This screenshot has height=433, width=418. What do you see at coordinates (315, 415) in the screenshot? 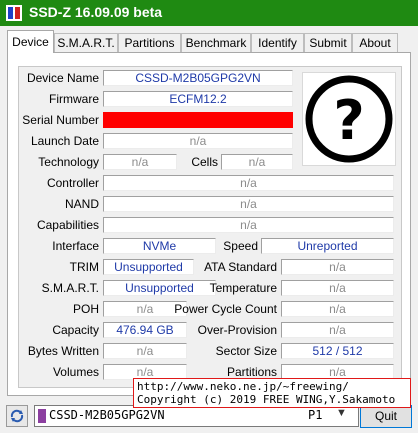
I see `drive-port: P1` at bounding box center [315, 415].